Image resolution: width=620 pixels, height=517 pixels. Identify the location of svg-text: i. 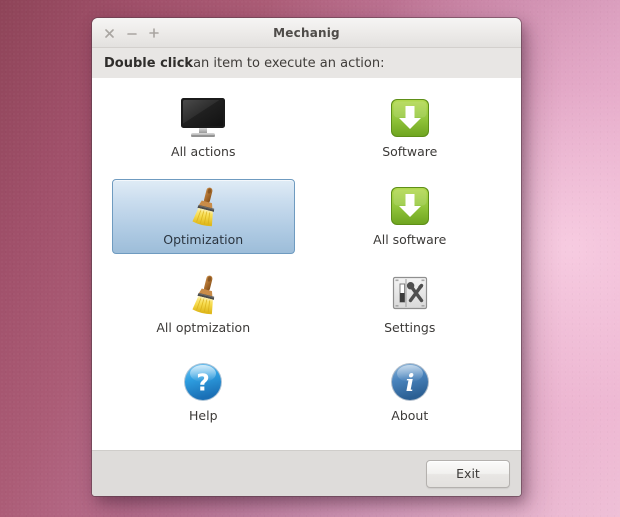
(409, 383).